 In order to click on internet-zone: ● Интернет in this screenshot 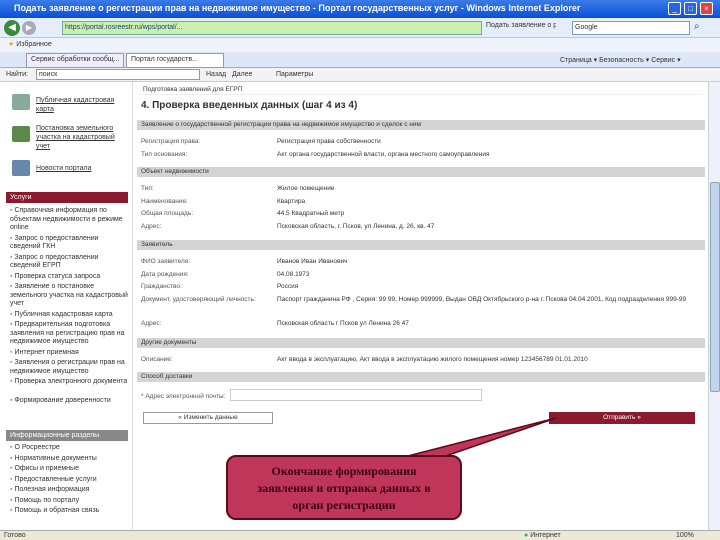, I will do `click(542, 535)`.